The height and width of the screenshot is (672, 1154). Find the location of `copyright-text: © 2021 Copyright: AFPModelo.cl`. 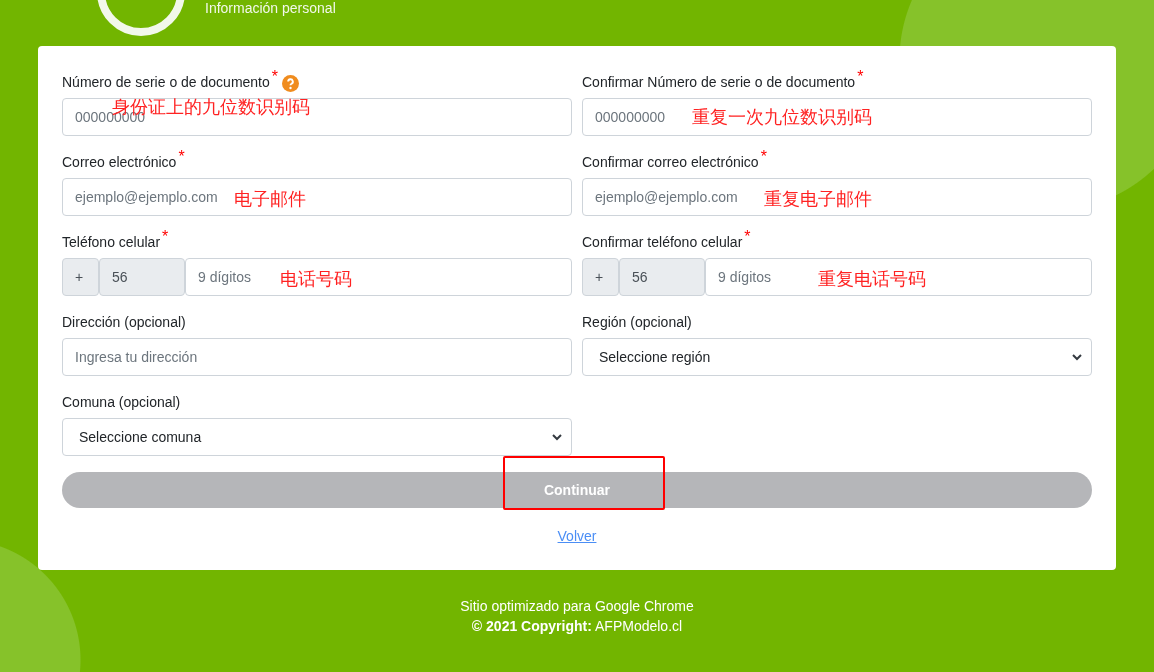

copyright-text: © 2021 Copyright: AFPModelo.cl is located at coordinates (577, 626).